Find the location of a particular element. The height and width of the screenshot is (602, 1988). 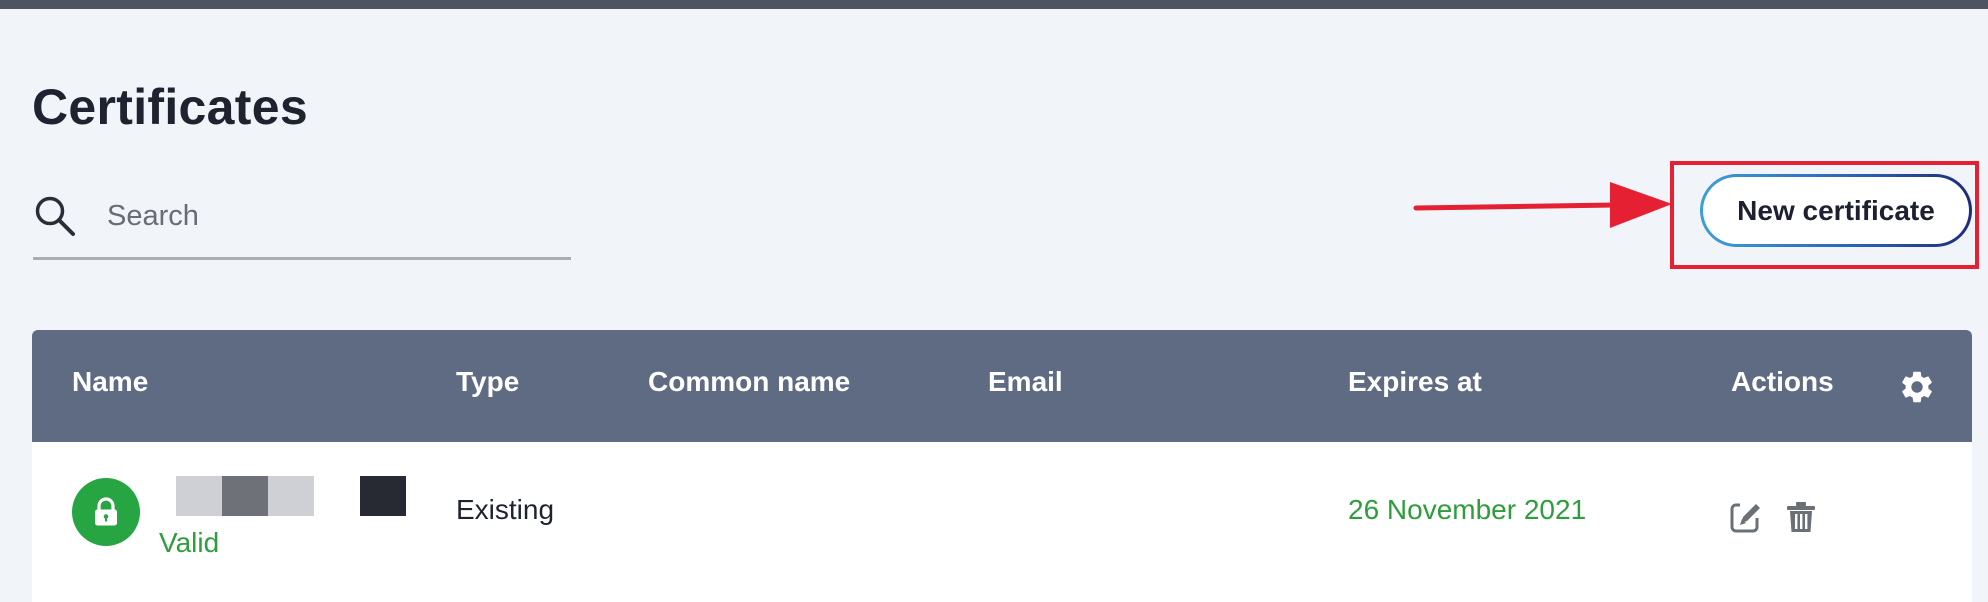

column-header-actions: Actions is located at coordinates (1782, 381).